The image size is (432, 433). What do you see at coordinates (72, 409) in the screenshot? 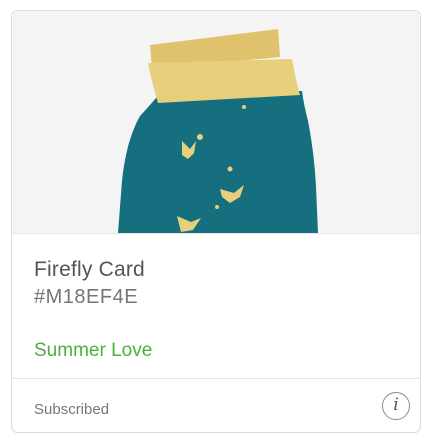
I see `subscription-status: Subscribed` at bounding box center [72, 409].